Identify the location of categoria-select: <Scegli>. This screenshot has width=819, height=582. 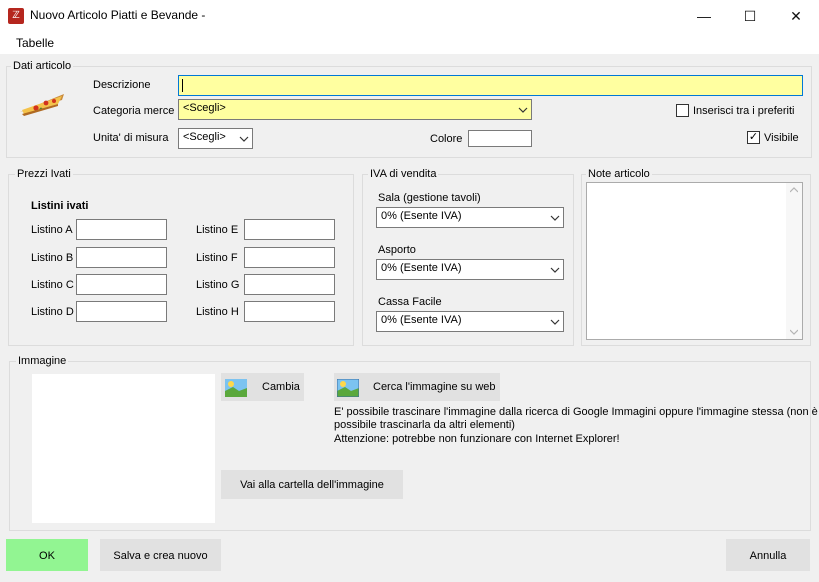
(355, 109).